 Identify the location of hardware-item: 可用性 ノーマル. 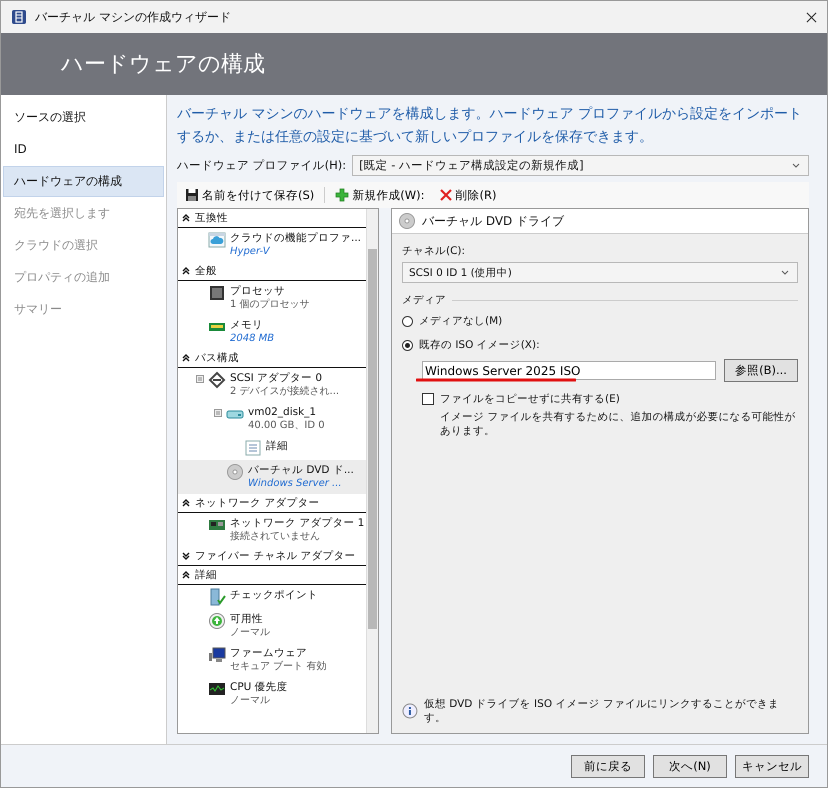
(272, 626).